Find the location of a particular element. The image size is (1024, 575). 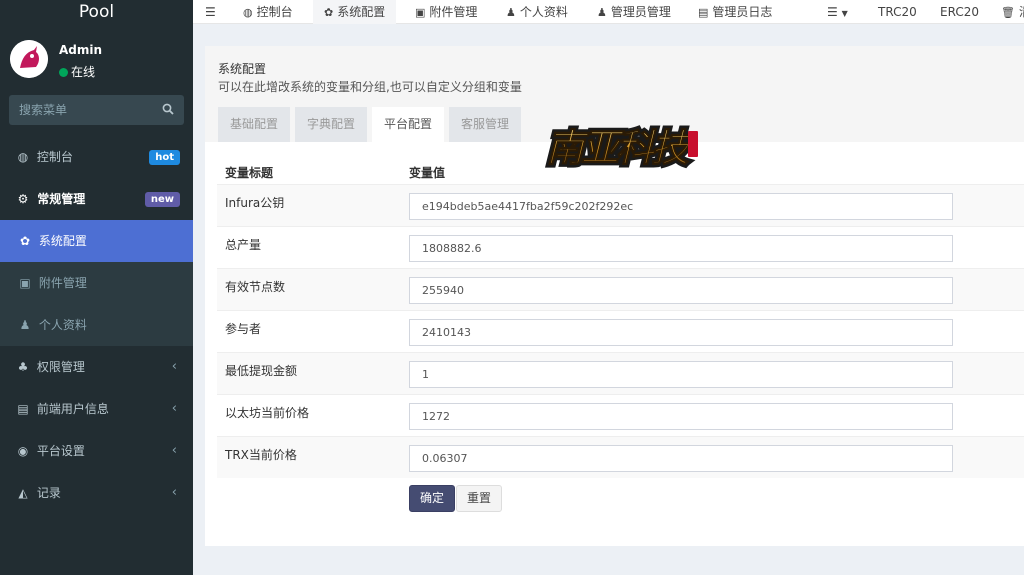

tab-platform-config: 平台配置 is located at coordinates (408, 124).